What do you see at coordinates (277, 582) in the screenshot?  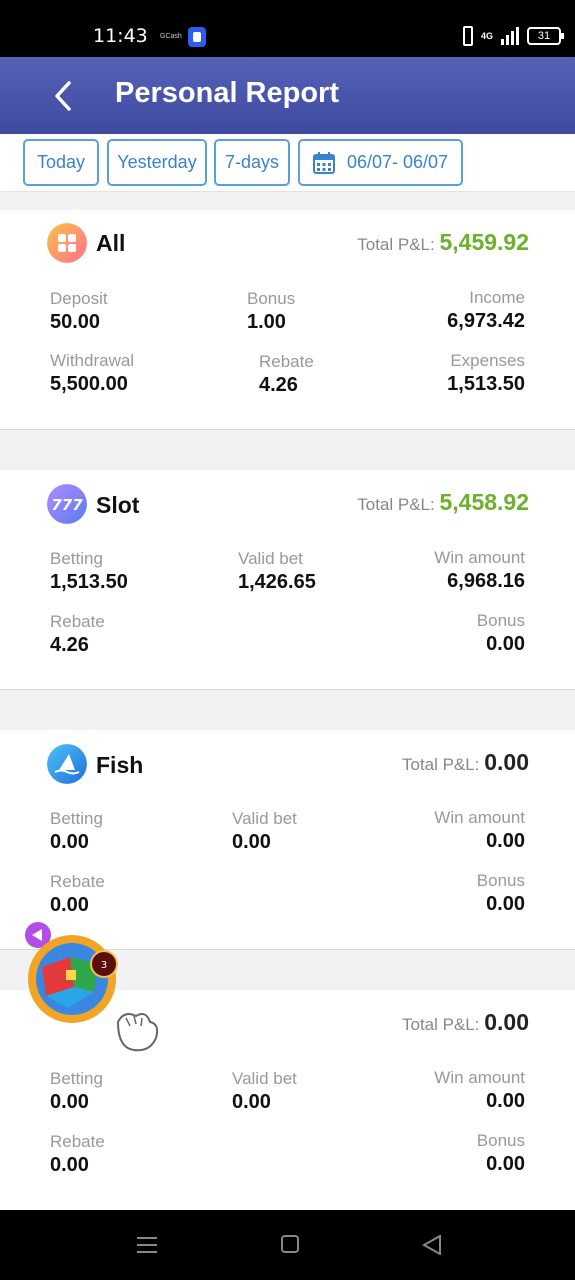 I see `cell-value: 1,426.65` at bounding box center [277, 582].